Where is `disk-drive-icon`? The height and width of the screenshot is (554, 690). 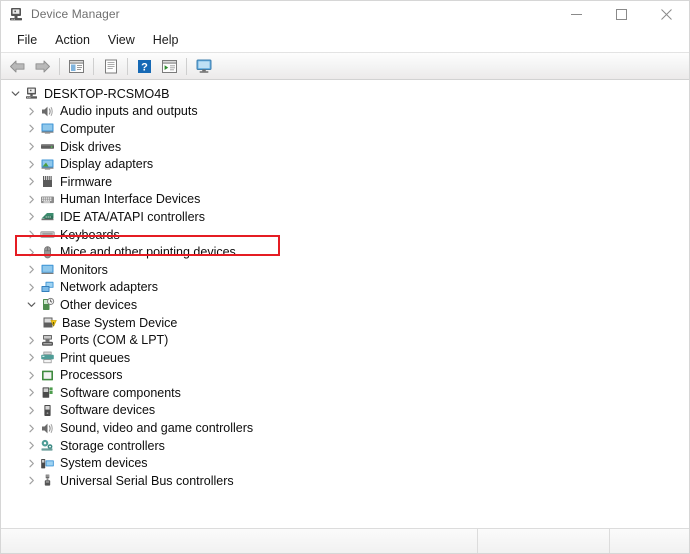 disk-drive-icon is located at coordinates (47, 147).